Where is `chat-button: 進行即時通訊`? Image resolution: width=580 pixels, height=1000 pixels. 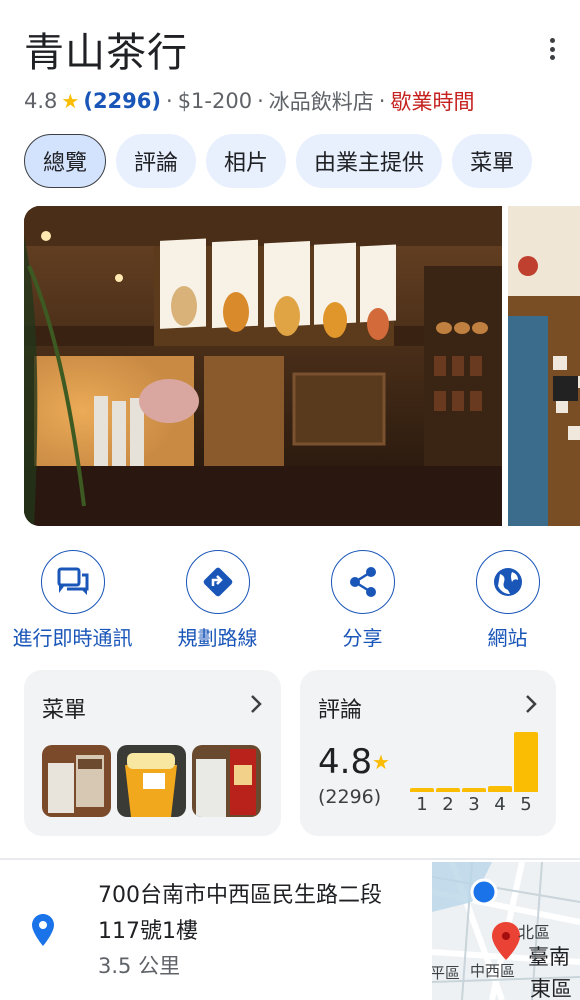
chat-button: 進行即時通訊 is located at coordinates (72, 600).